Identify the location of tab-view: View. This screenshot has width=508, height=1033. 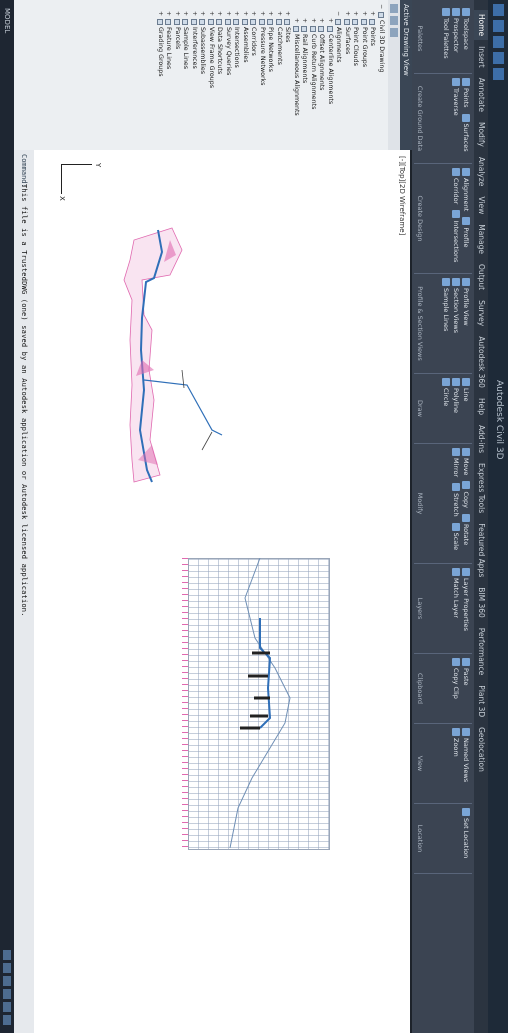
(481, 205).